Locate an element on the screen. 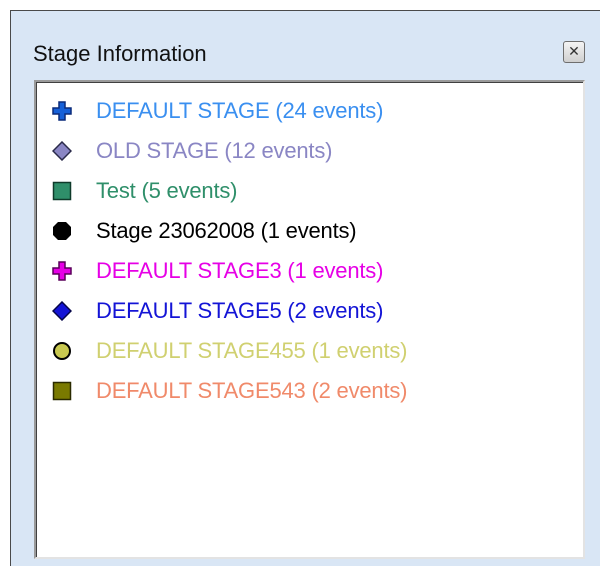 This screenshot has width=602, height=566. panel-titlebar: Stage Information ✕ is located at coordinates (305, 46).